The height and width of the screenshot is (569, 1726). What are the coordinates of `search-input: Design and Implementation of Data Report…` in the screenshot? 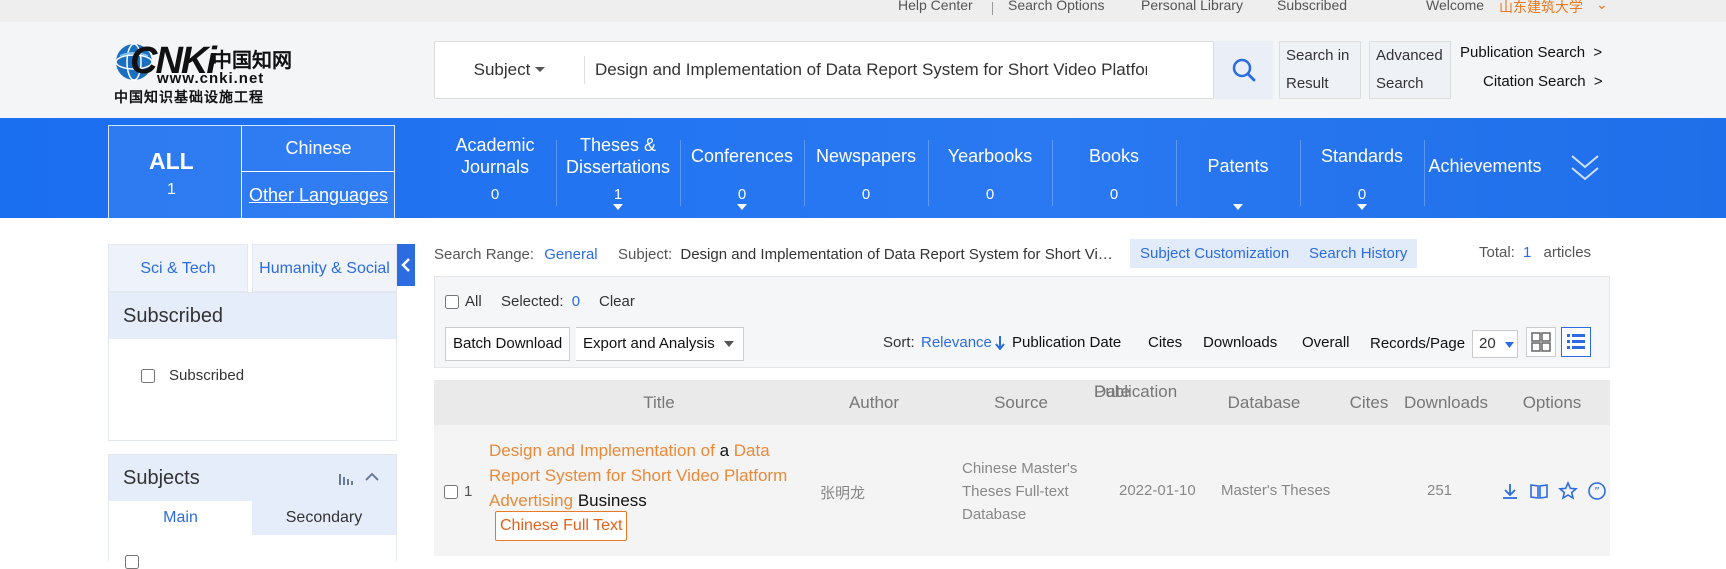 It's located at (871, 70).